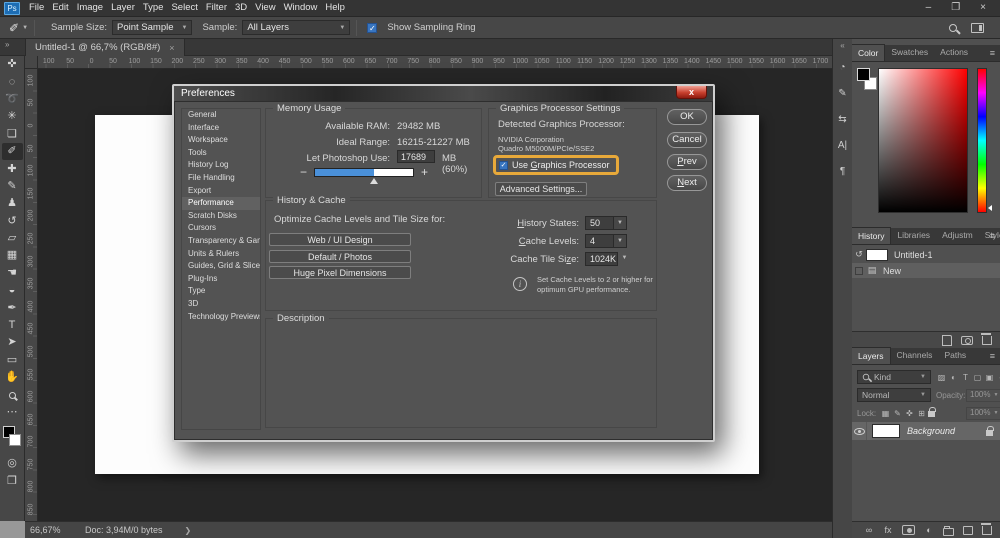 The image size is (1000, 538). Describe the element at coordinates (123, 8) in the screenshot. I see `menu-item: Layer` at that location.